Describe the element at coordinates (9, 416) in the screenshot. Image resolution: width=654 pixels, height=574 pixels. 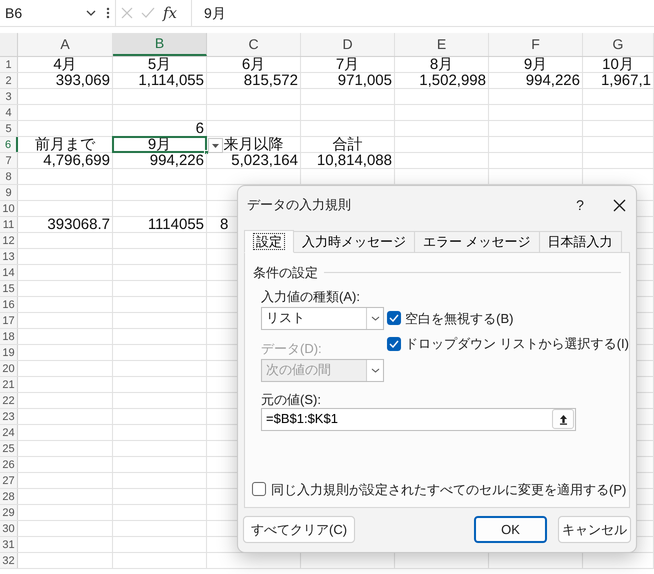
I see `row-header: 23` at that location.